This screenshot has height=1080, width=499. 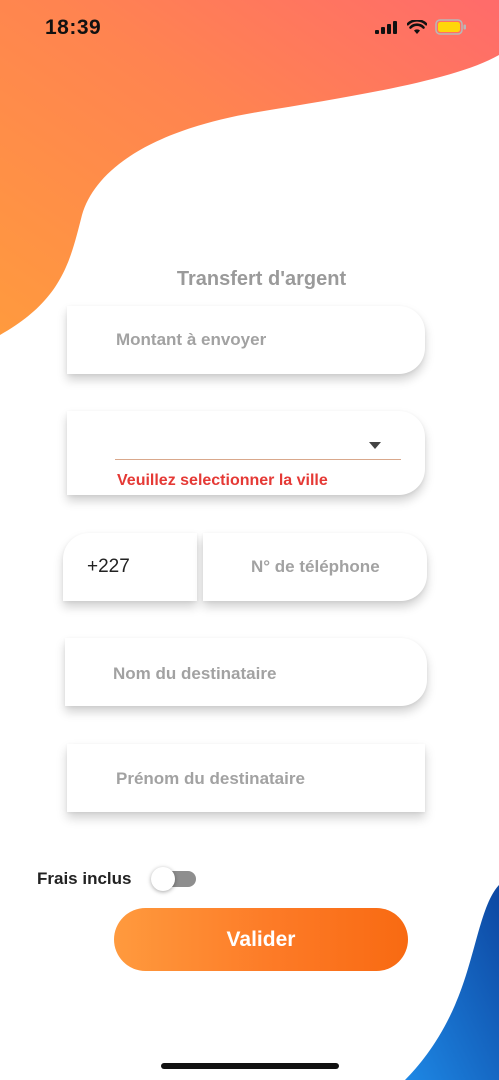 I want to click on bottom-blue-wave, so click(x=452, y=982).